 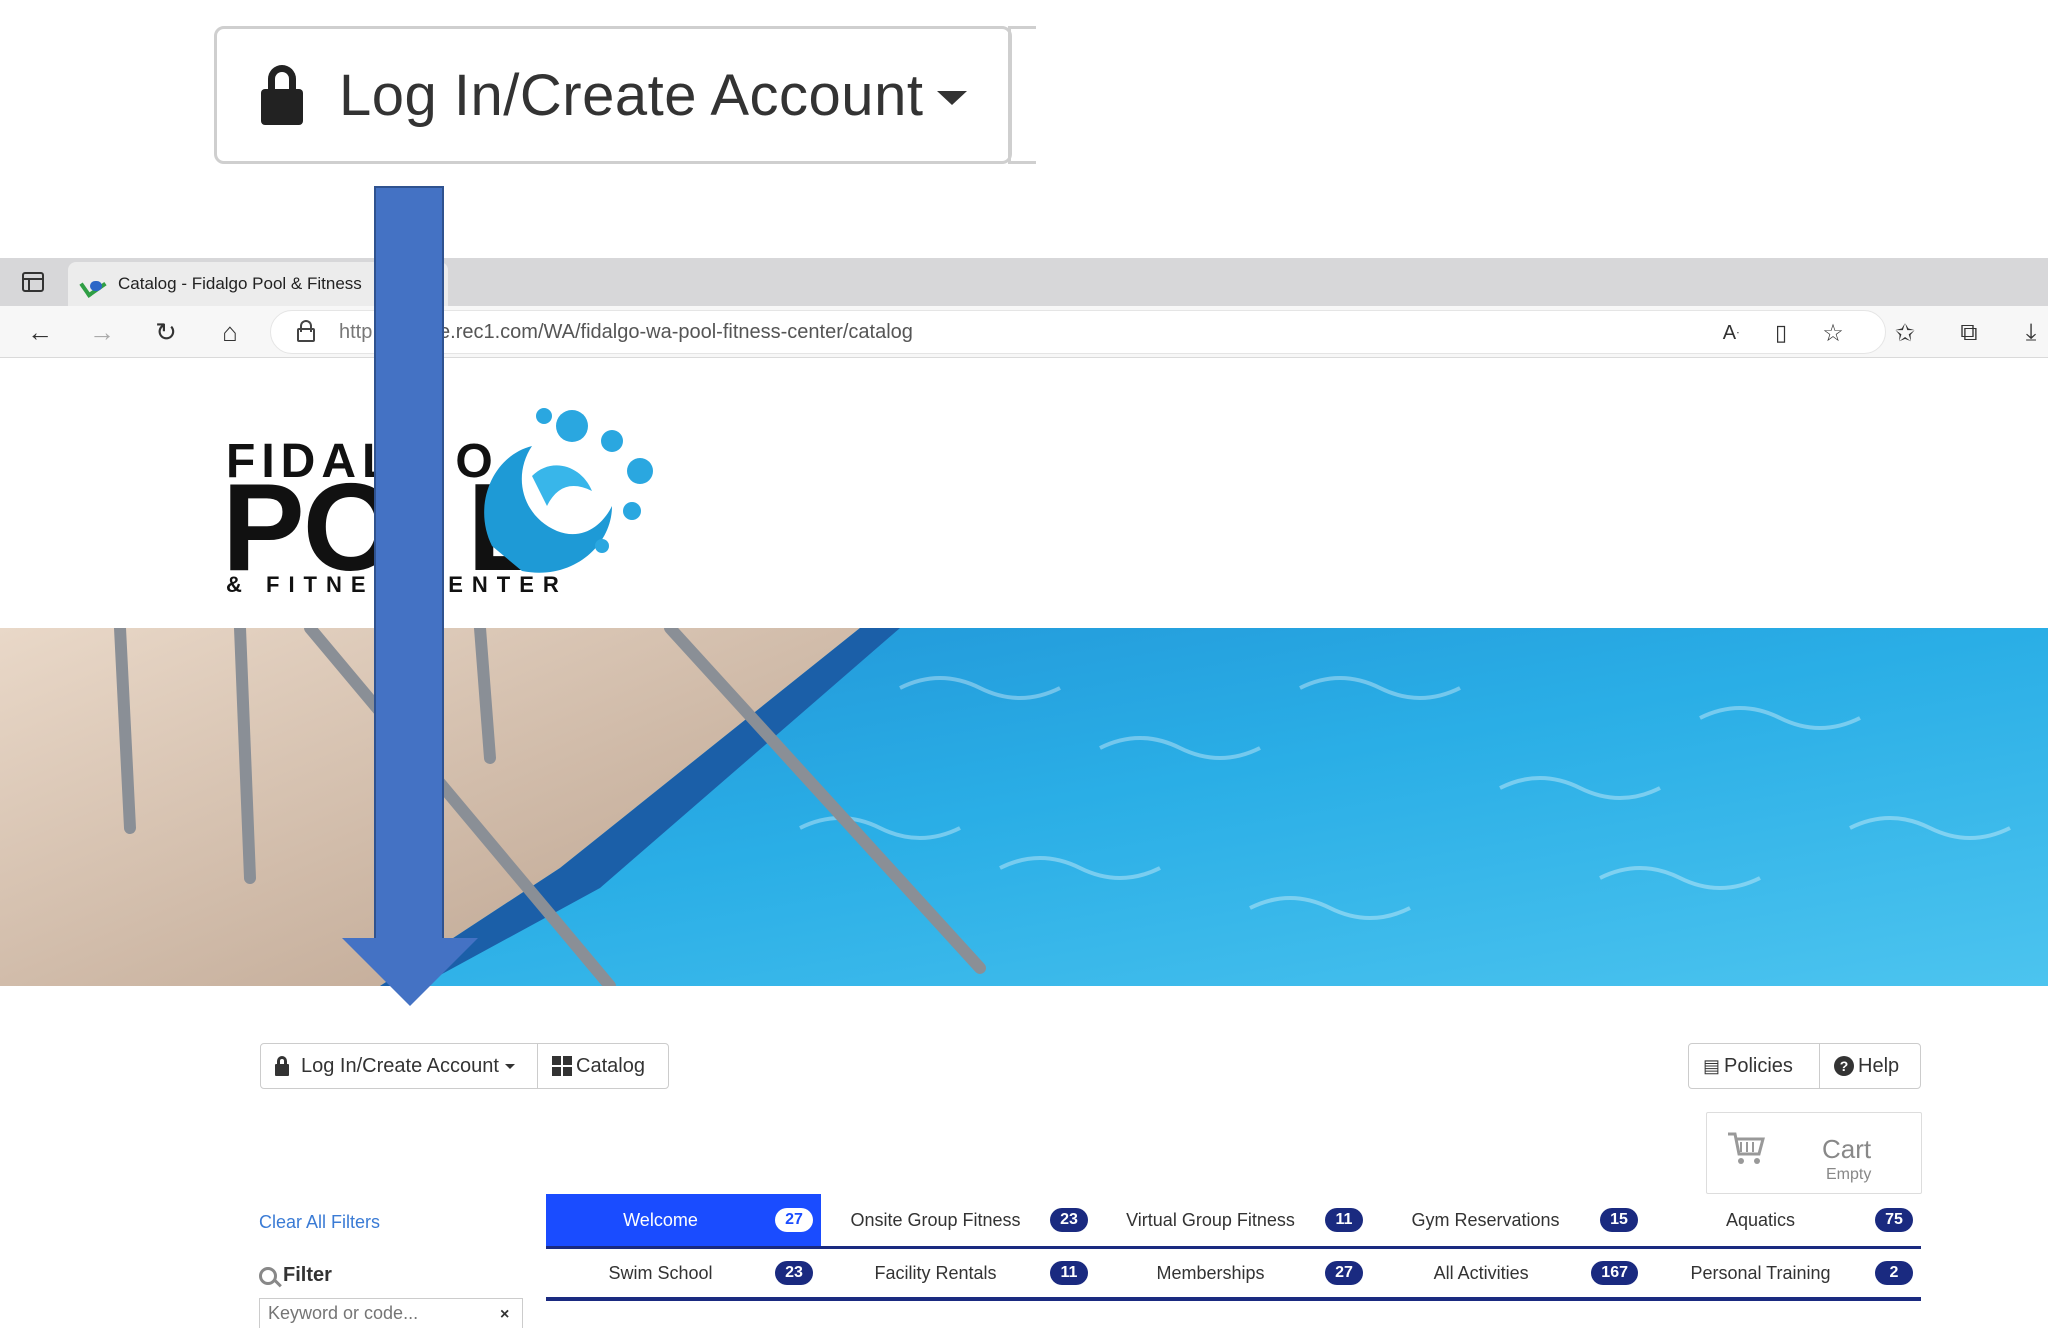 I want to click on forward-icon: →, so click(x=102, y=332).